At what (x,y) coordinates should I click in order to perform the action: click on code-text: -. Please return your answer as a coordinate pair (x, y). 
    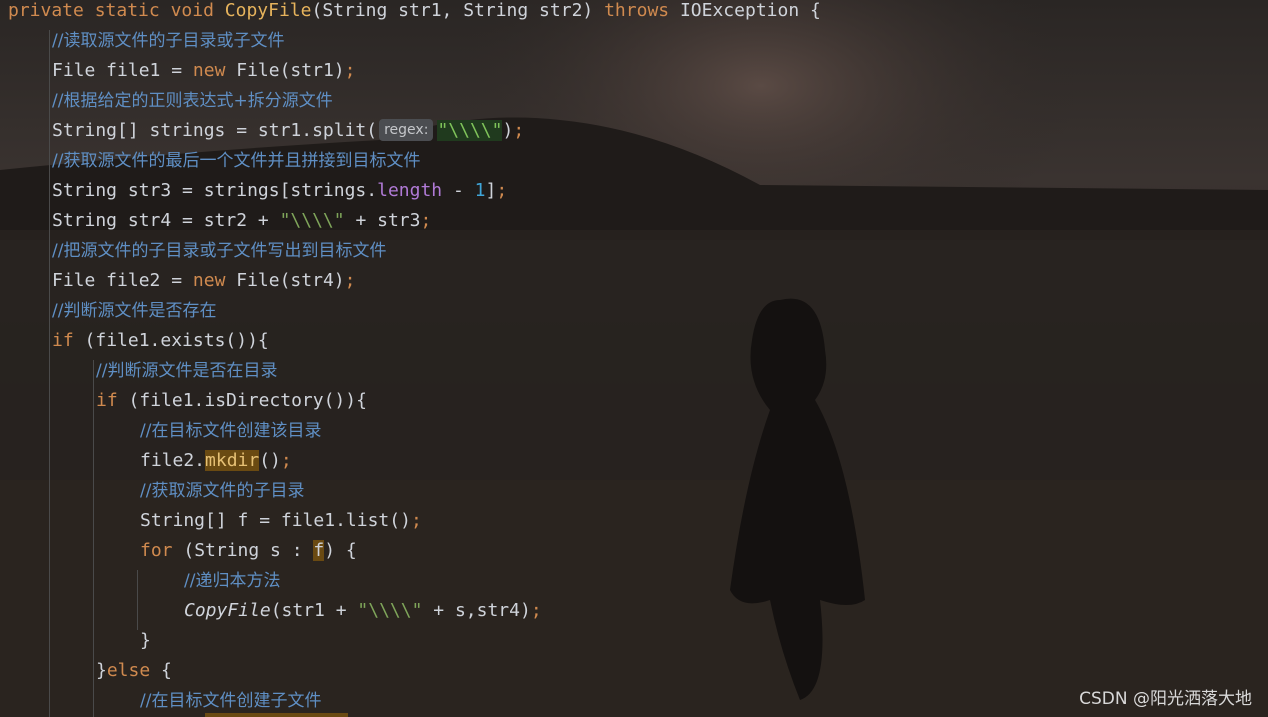
    Looking at the image, I should click on (458, 190).